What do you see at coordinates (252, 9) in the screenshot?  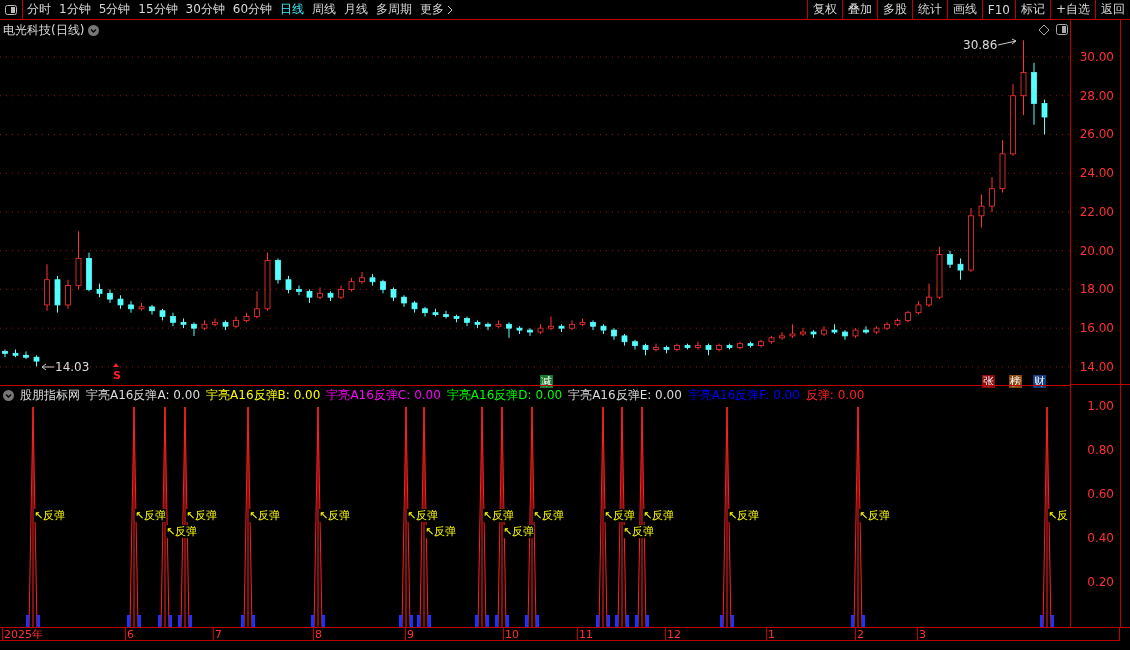 I see `period-tab: 60分钟` at bounding box center [252, 9].